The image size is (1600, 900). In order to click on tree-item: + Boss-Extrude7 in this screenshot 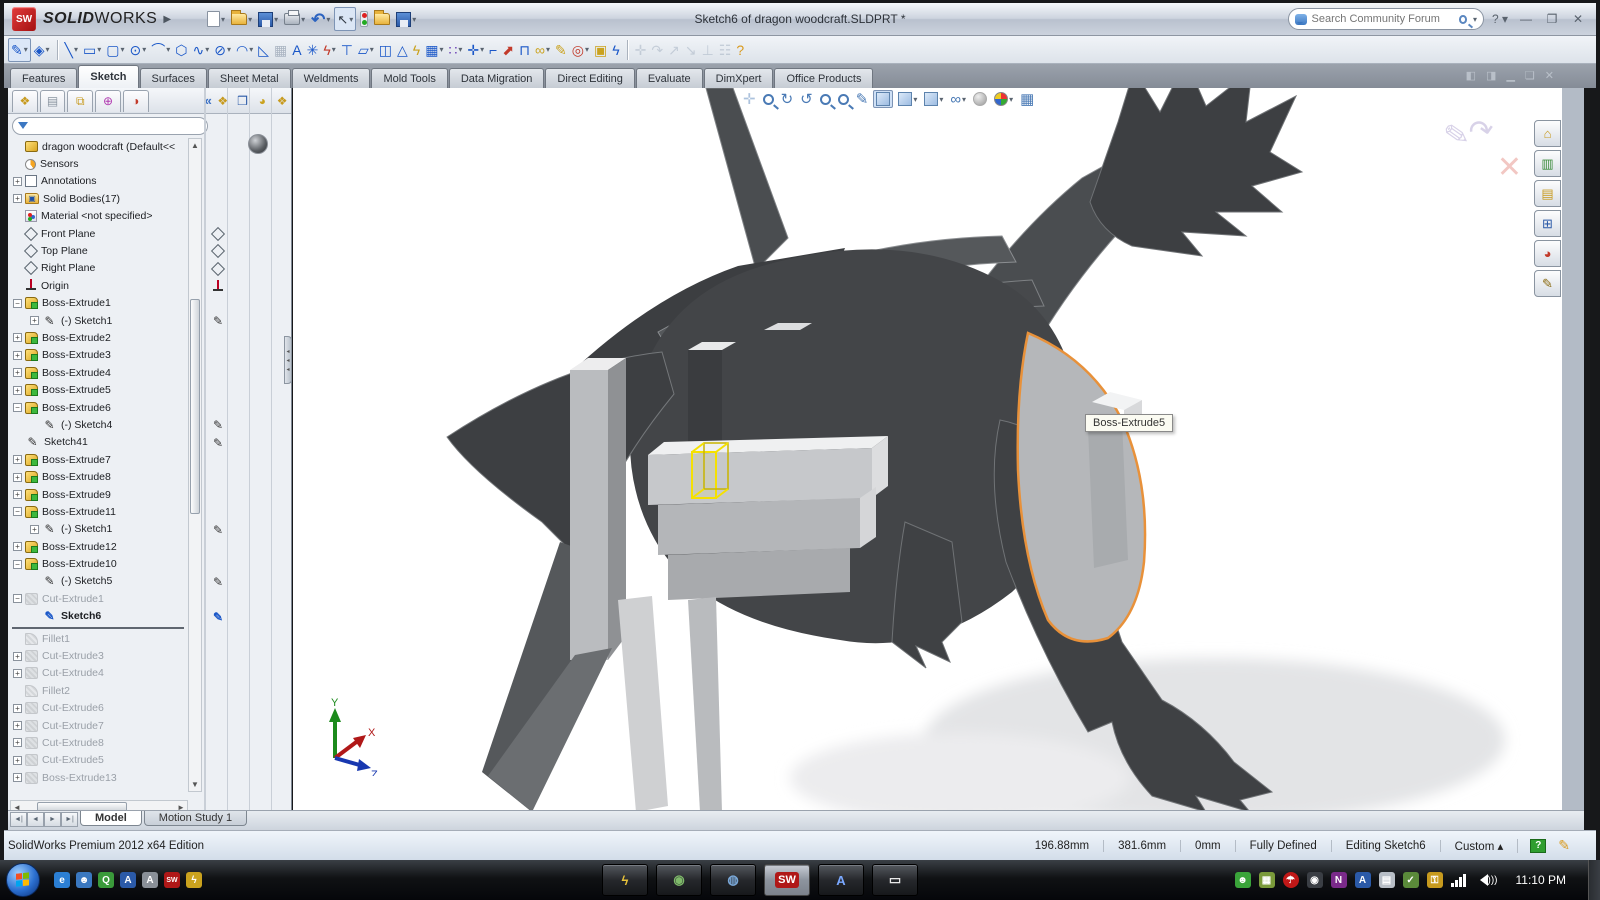, I will do `click(98, 459)`.